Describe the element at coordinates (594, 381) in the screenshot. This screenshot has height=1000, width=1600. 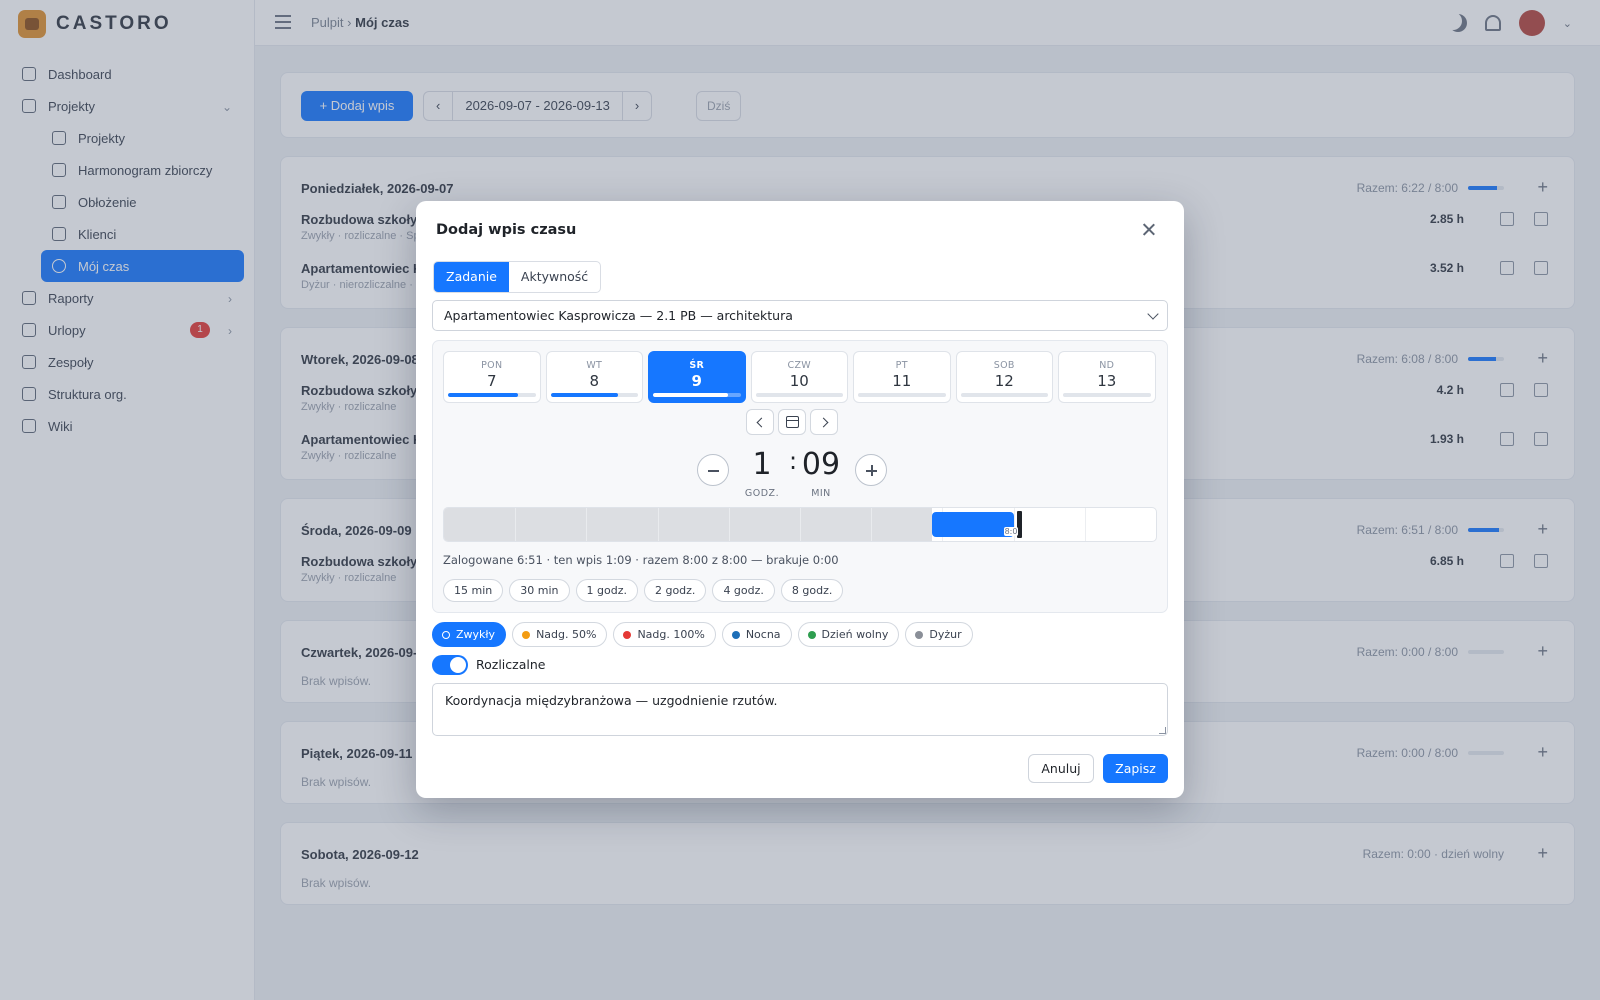
I see `day-number: 8` at that location.